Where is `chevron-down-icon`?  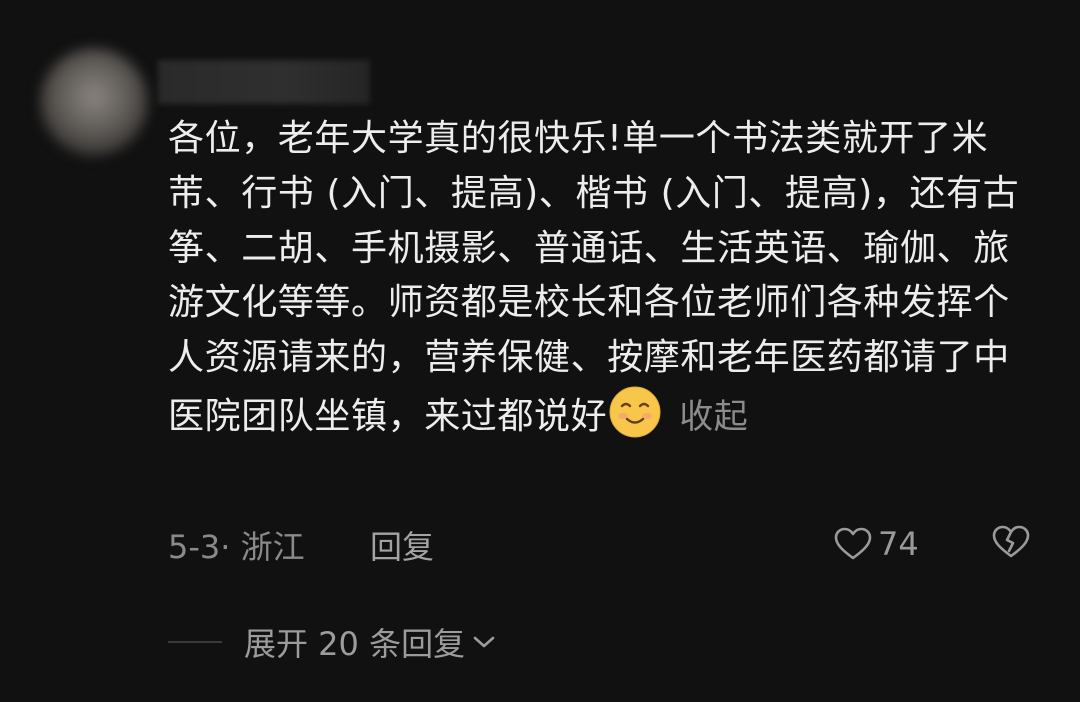
chevron-down-icon is located at coordinates (484, 642).